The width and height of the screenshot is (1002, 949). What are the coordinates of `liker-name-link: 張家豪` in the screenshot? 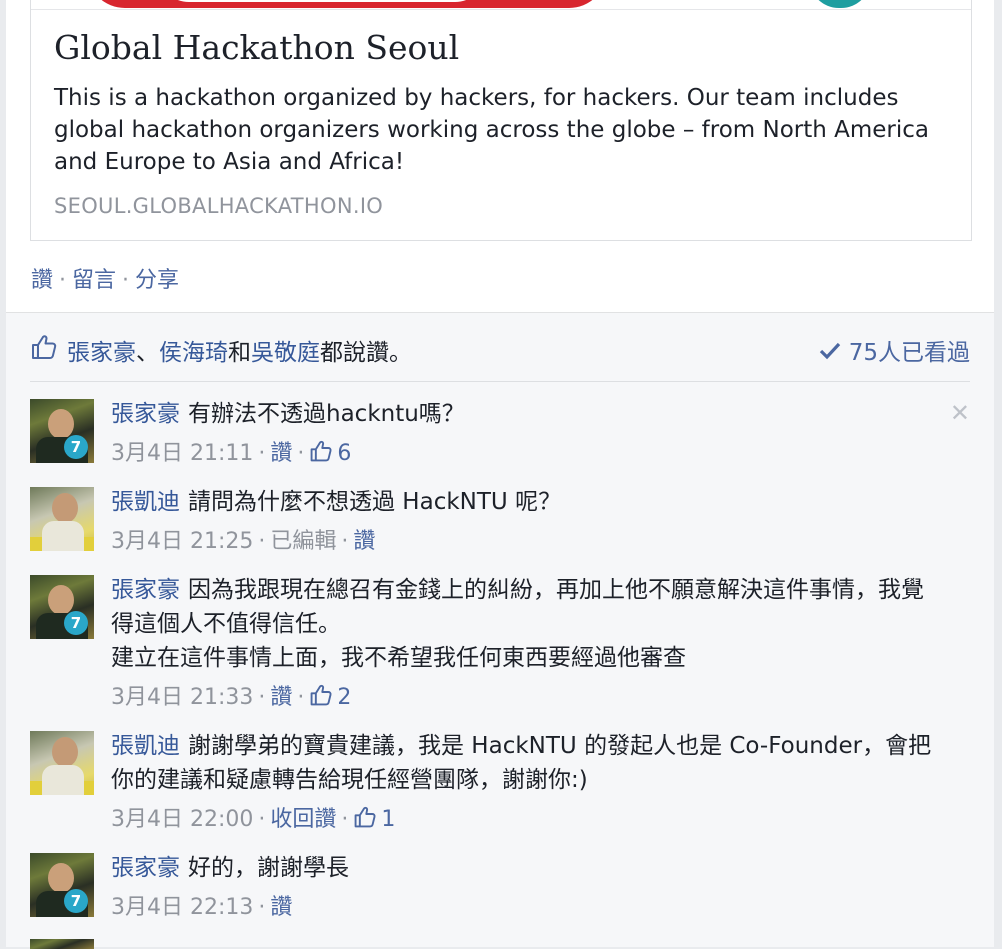 It's located at (101, 353).